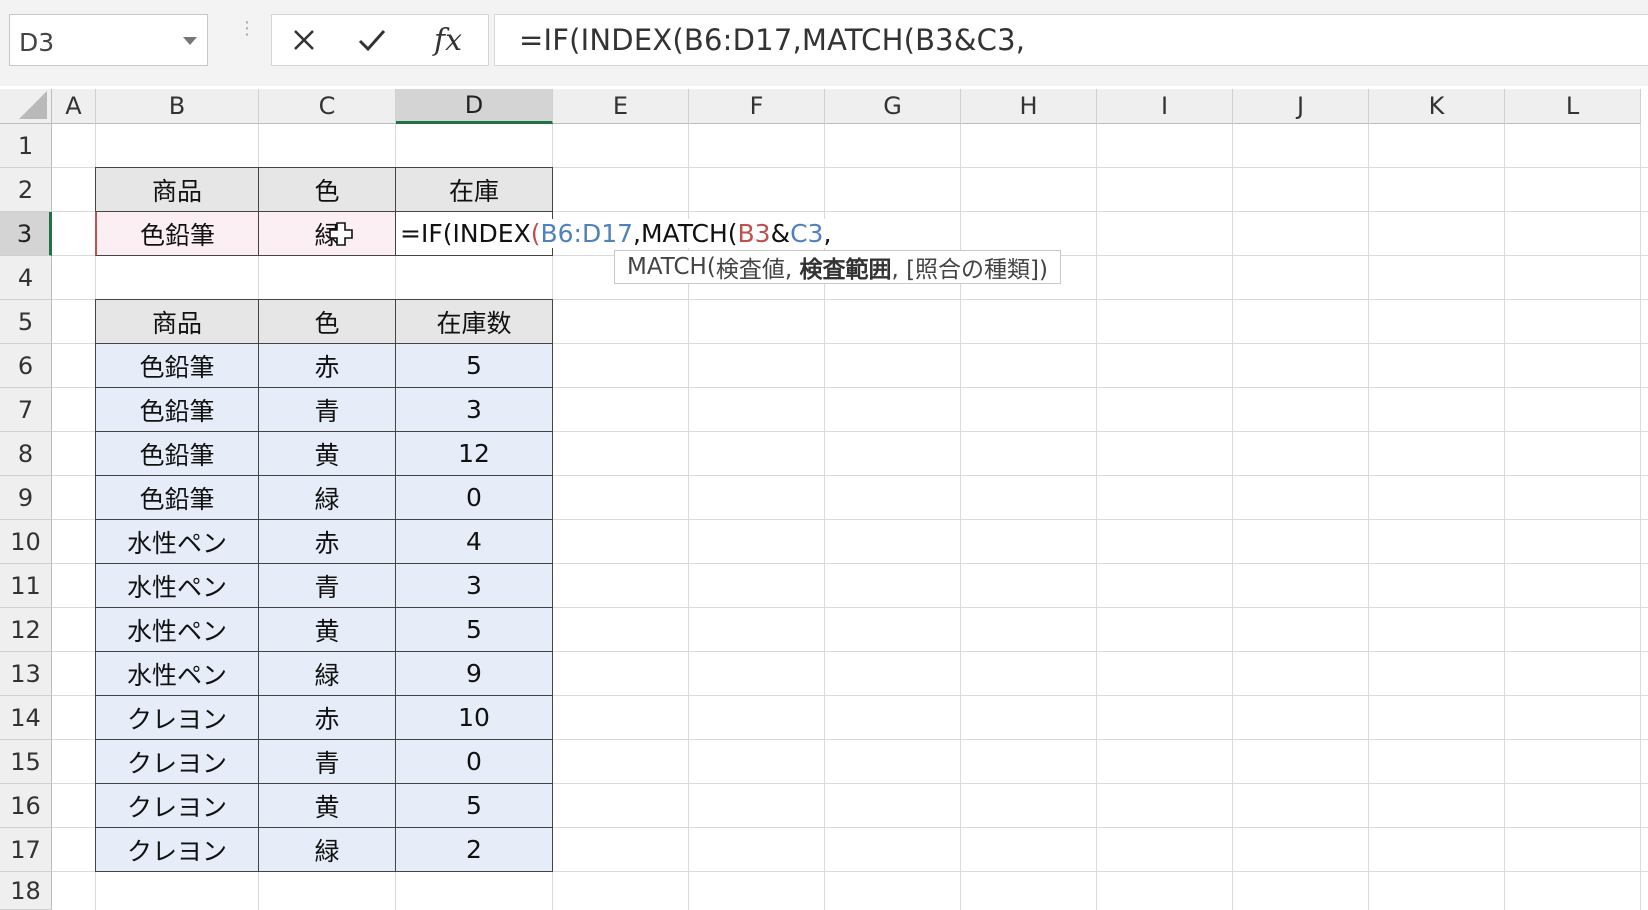 The image size is (1648, 910). I want to click on formula-input: =IF(INDEX(B6:D17,MATCH(B3&C3,, so click(1071, 40).